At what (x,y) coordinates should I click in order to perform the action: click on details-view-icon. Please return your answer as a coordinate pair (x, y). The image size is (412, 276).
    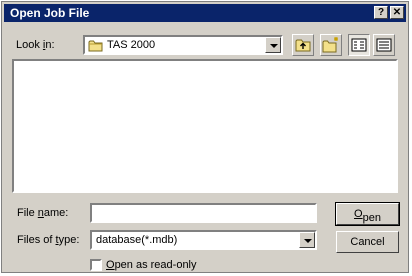
    Looking at the image, I should click on (384, 45).